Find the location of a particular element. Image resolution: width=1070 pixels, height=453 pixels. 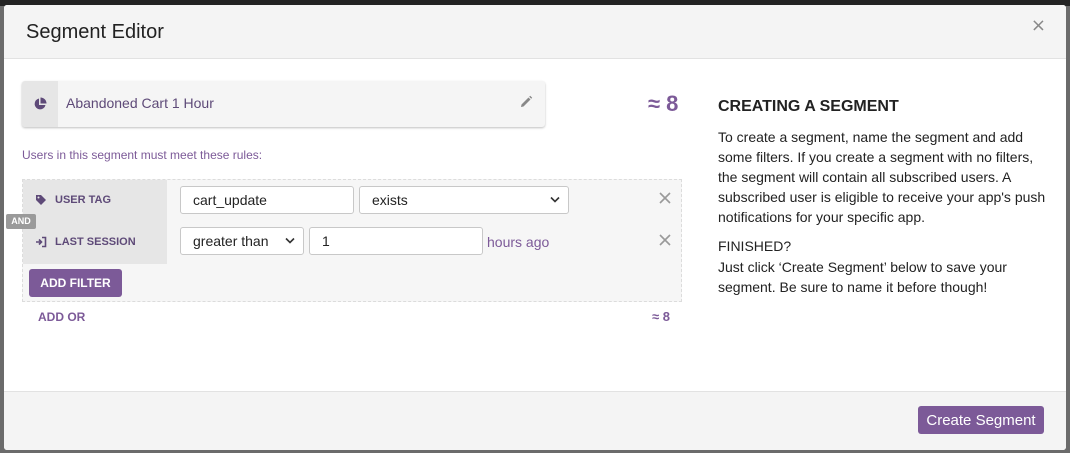

add-filter-button: ADD FILTER is located at coordinates (75, 283).